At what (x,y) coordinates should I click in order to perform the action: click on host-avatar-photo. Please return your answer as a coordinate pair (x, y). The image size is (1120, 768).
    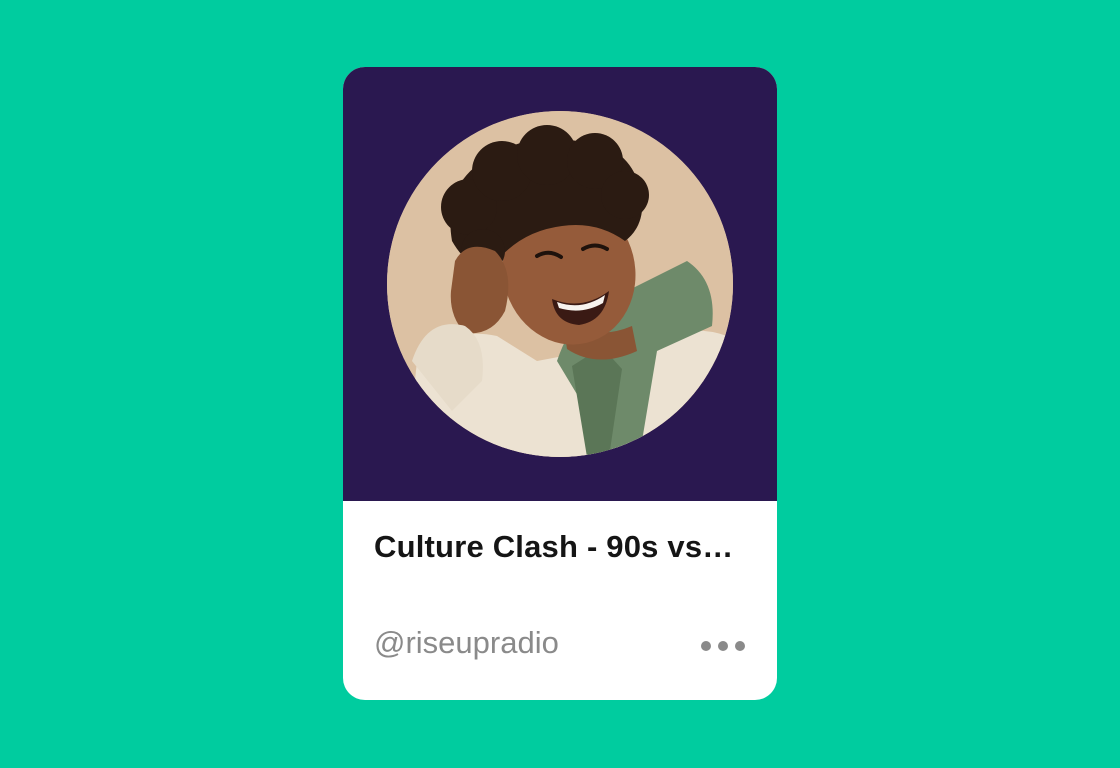
    Looking at the image, I should click on (560, 284).